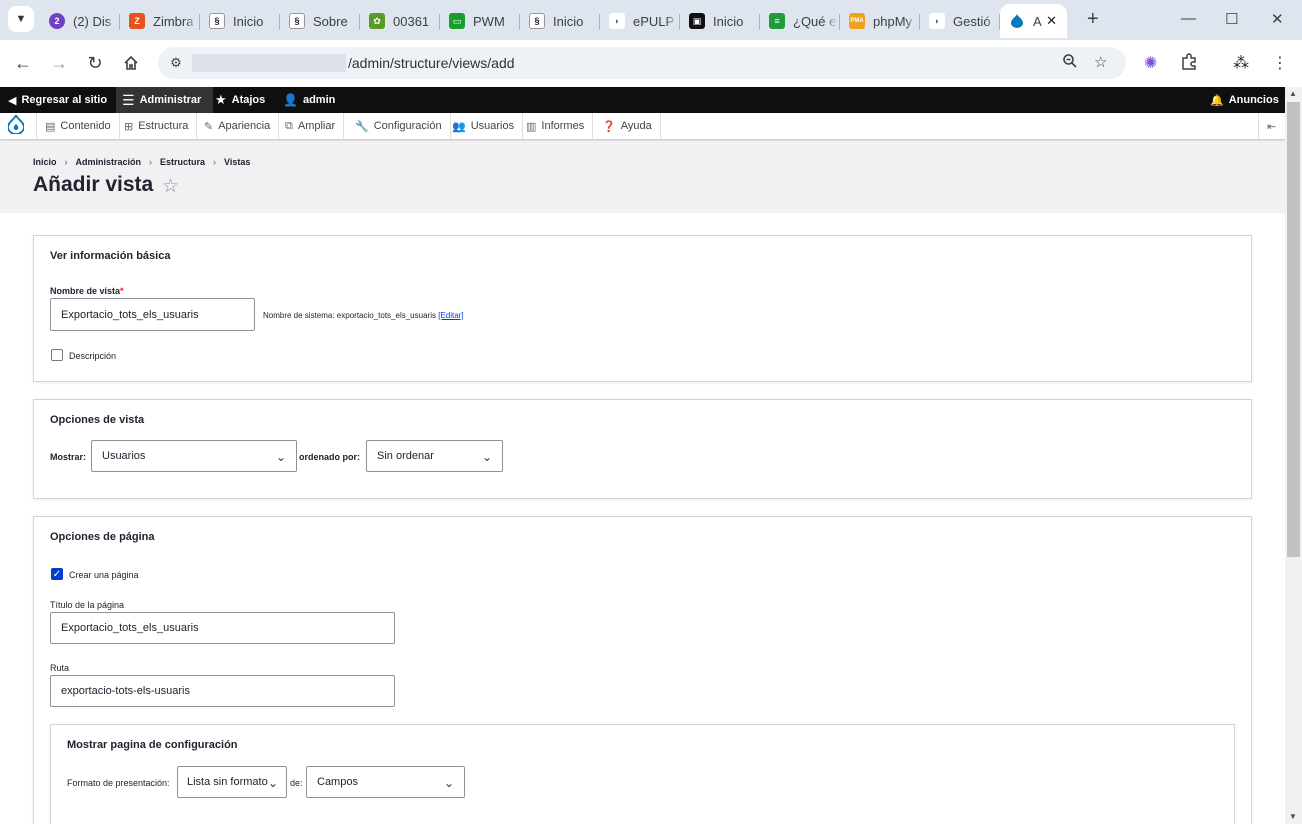 This screenshot has height=824, width=1302. What do you see at coordinates (227, 782) in the screenshot?
I see `format-select-value: Lista sin formato` at bounding box center [227, 782].